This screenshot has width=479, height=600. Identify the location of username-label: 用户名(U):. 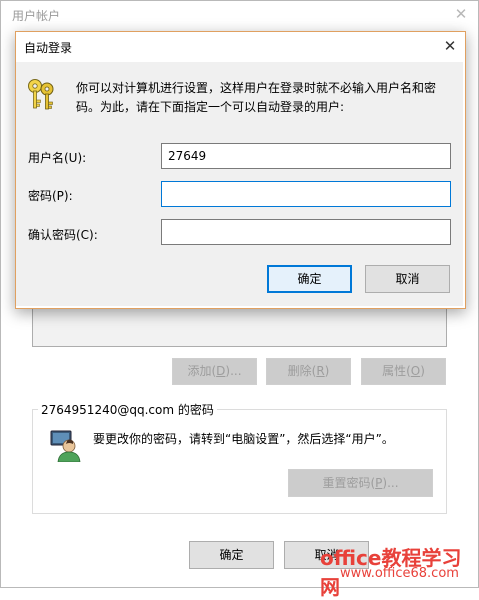
(57, 158).